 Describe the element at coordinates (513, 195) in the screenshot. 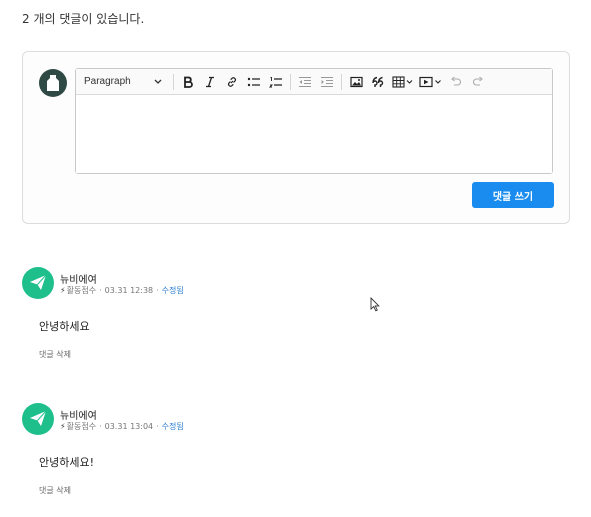

I see `submit-comment-button: 댓글 쓰기` at that location.